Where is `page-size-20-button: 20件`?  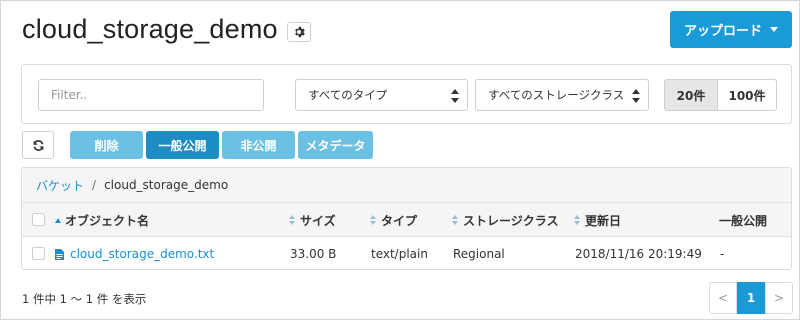 page-size-20-button: 20件 is located at coordinates (691, 95).